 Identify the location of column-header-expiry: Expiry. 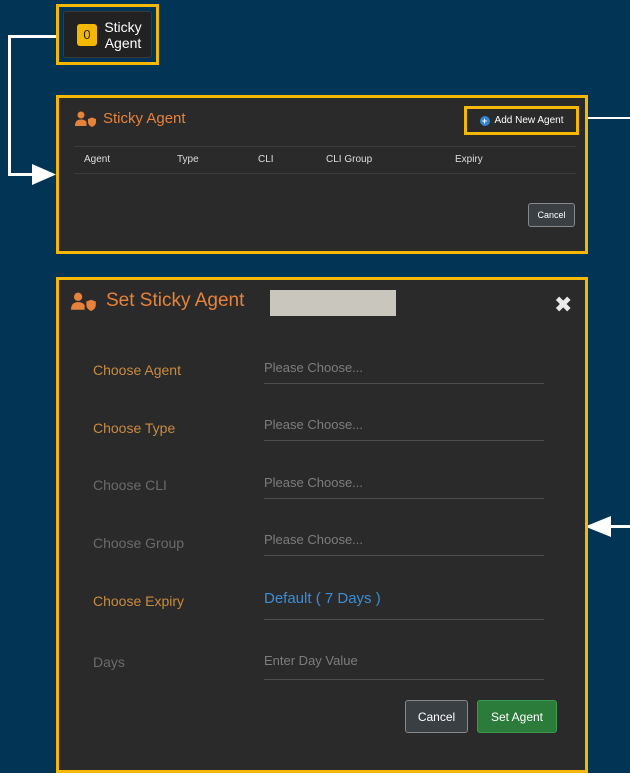
(469, 159).